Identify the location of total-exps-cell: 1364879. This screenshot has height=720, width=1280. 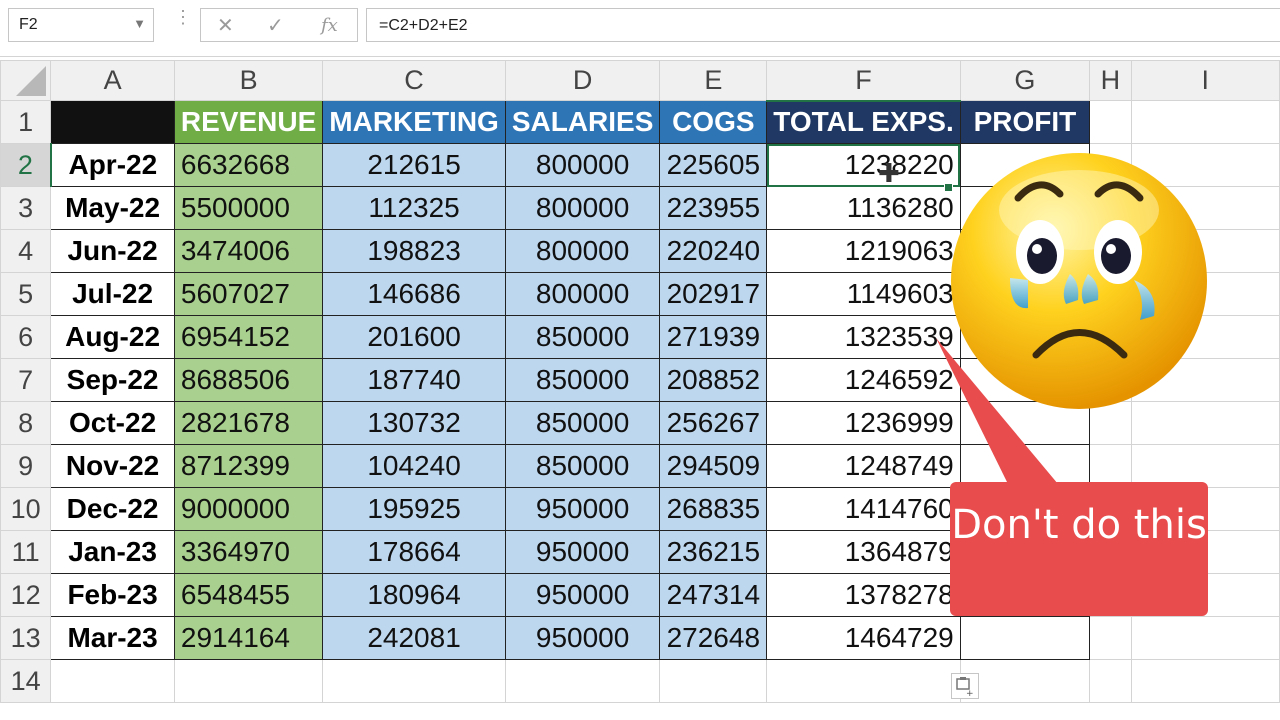
(863, 552).